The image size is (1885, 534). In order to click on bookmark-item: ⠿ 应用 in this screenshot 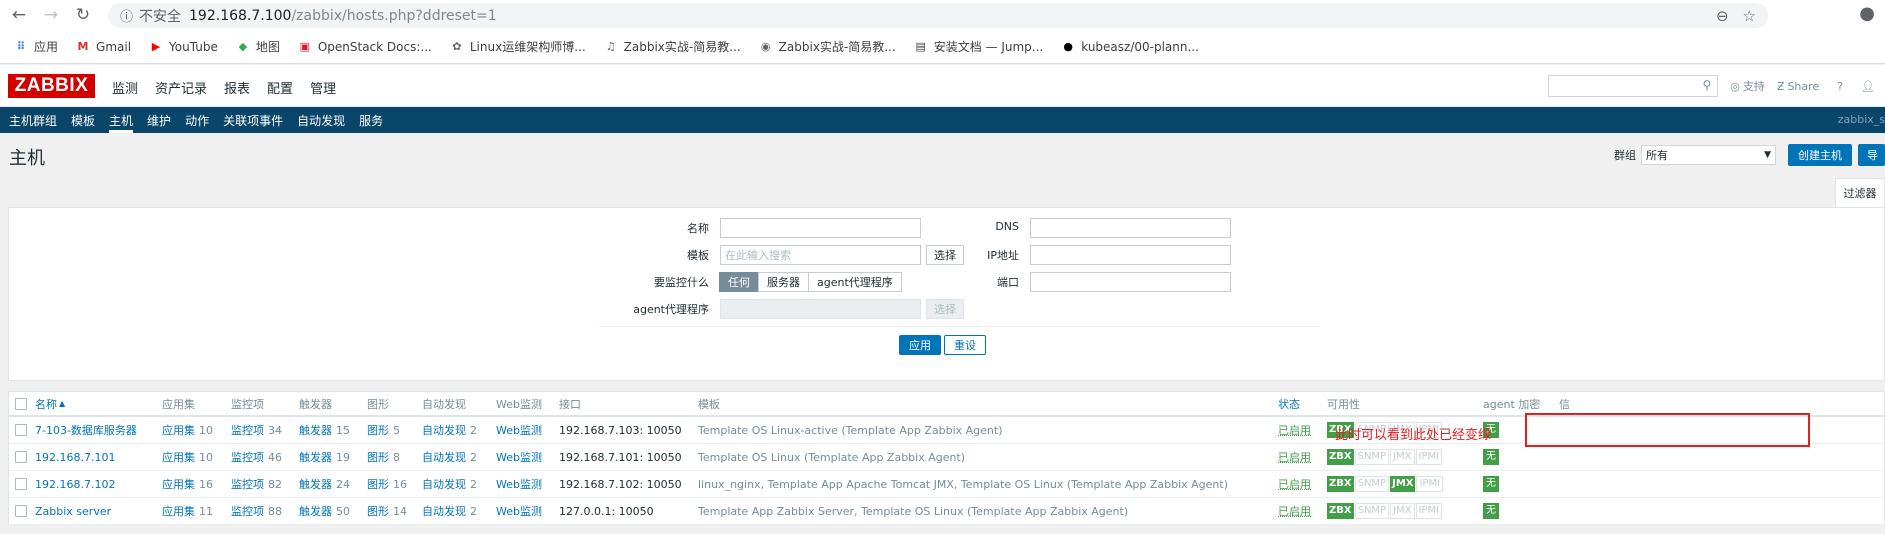, I will do `click(36, 46)`.